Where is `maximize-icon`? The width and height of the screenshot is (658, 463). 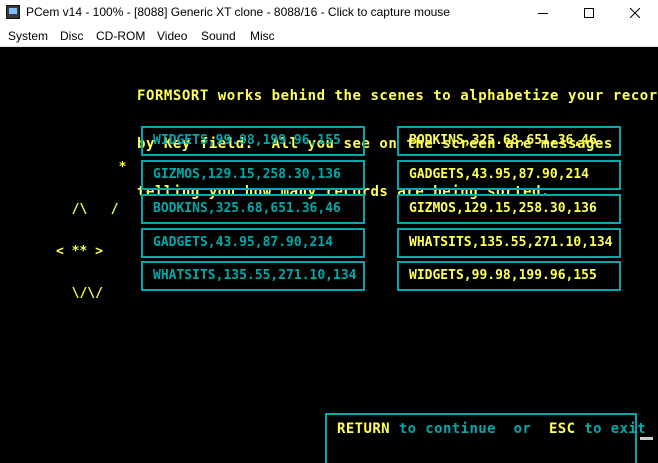 maximize-icon is located at coordinates (589, 13).